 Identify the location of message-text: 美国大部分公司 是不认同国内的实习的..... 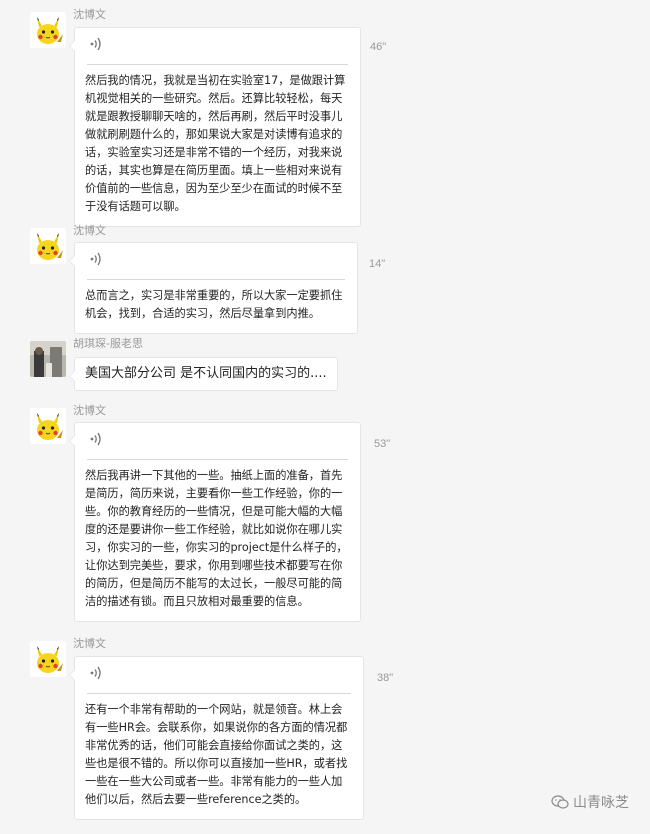
(206, 373).